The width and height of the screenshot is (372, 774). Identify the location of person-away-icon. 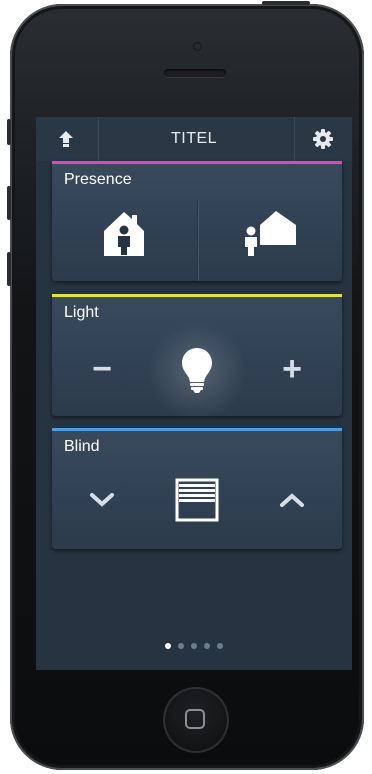
(270, 233).